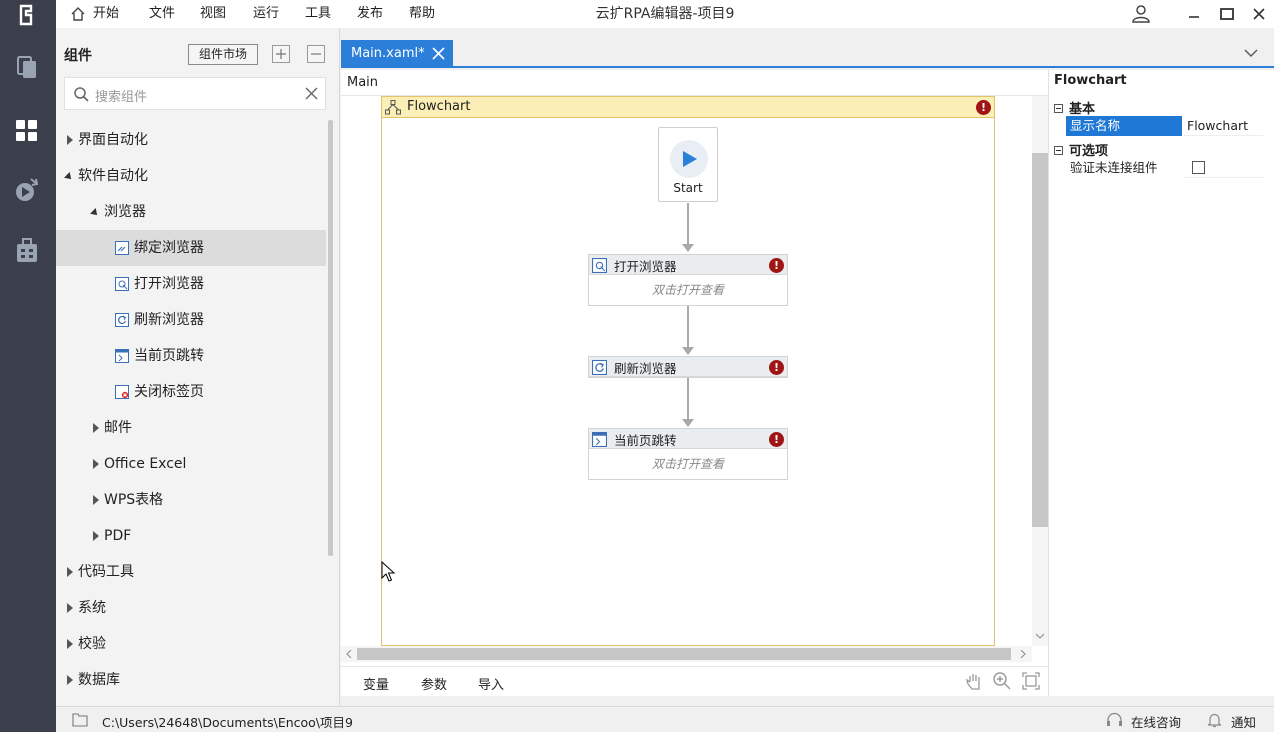 This screenshot has width=1274, height=732. Describe the element at coordinates (438, 53) in the screenshot. I see `close-tab-icon` at that location.